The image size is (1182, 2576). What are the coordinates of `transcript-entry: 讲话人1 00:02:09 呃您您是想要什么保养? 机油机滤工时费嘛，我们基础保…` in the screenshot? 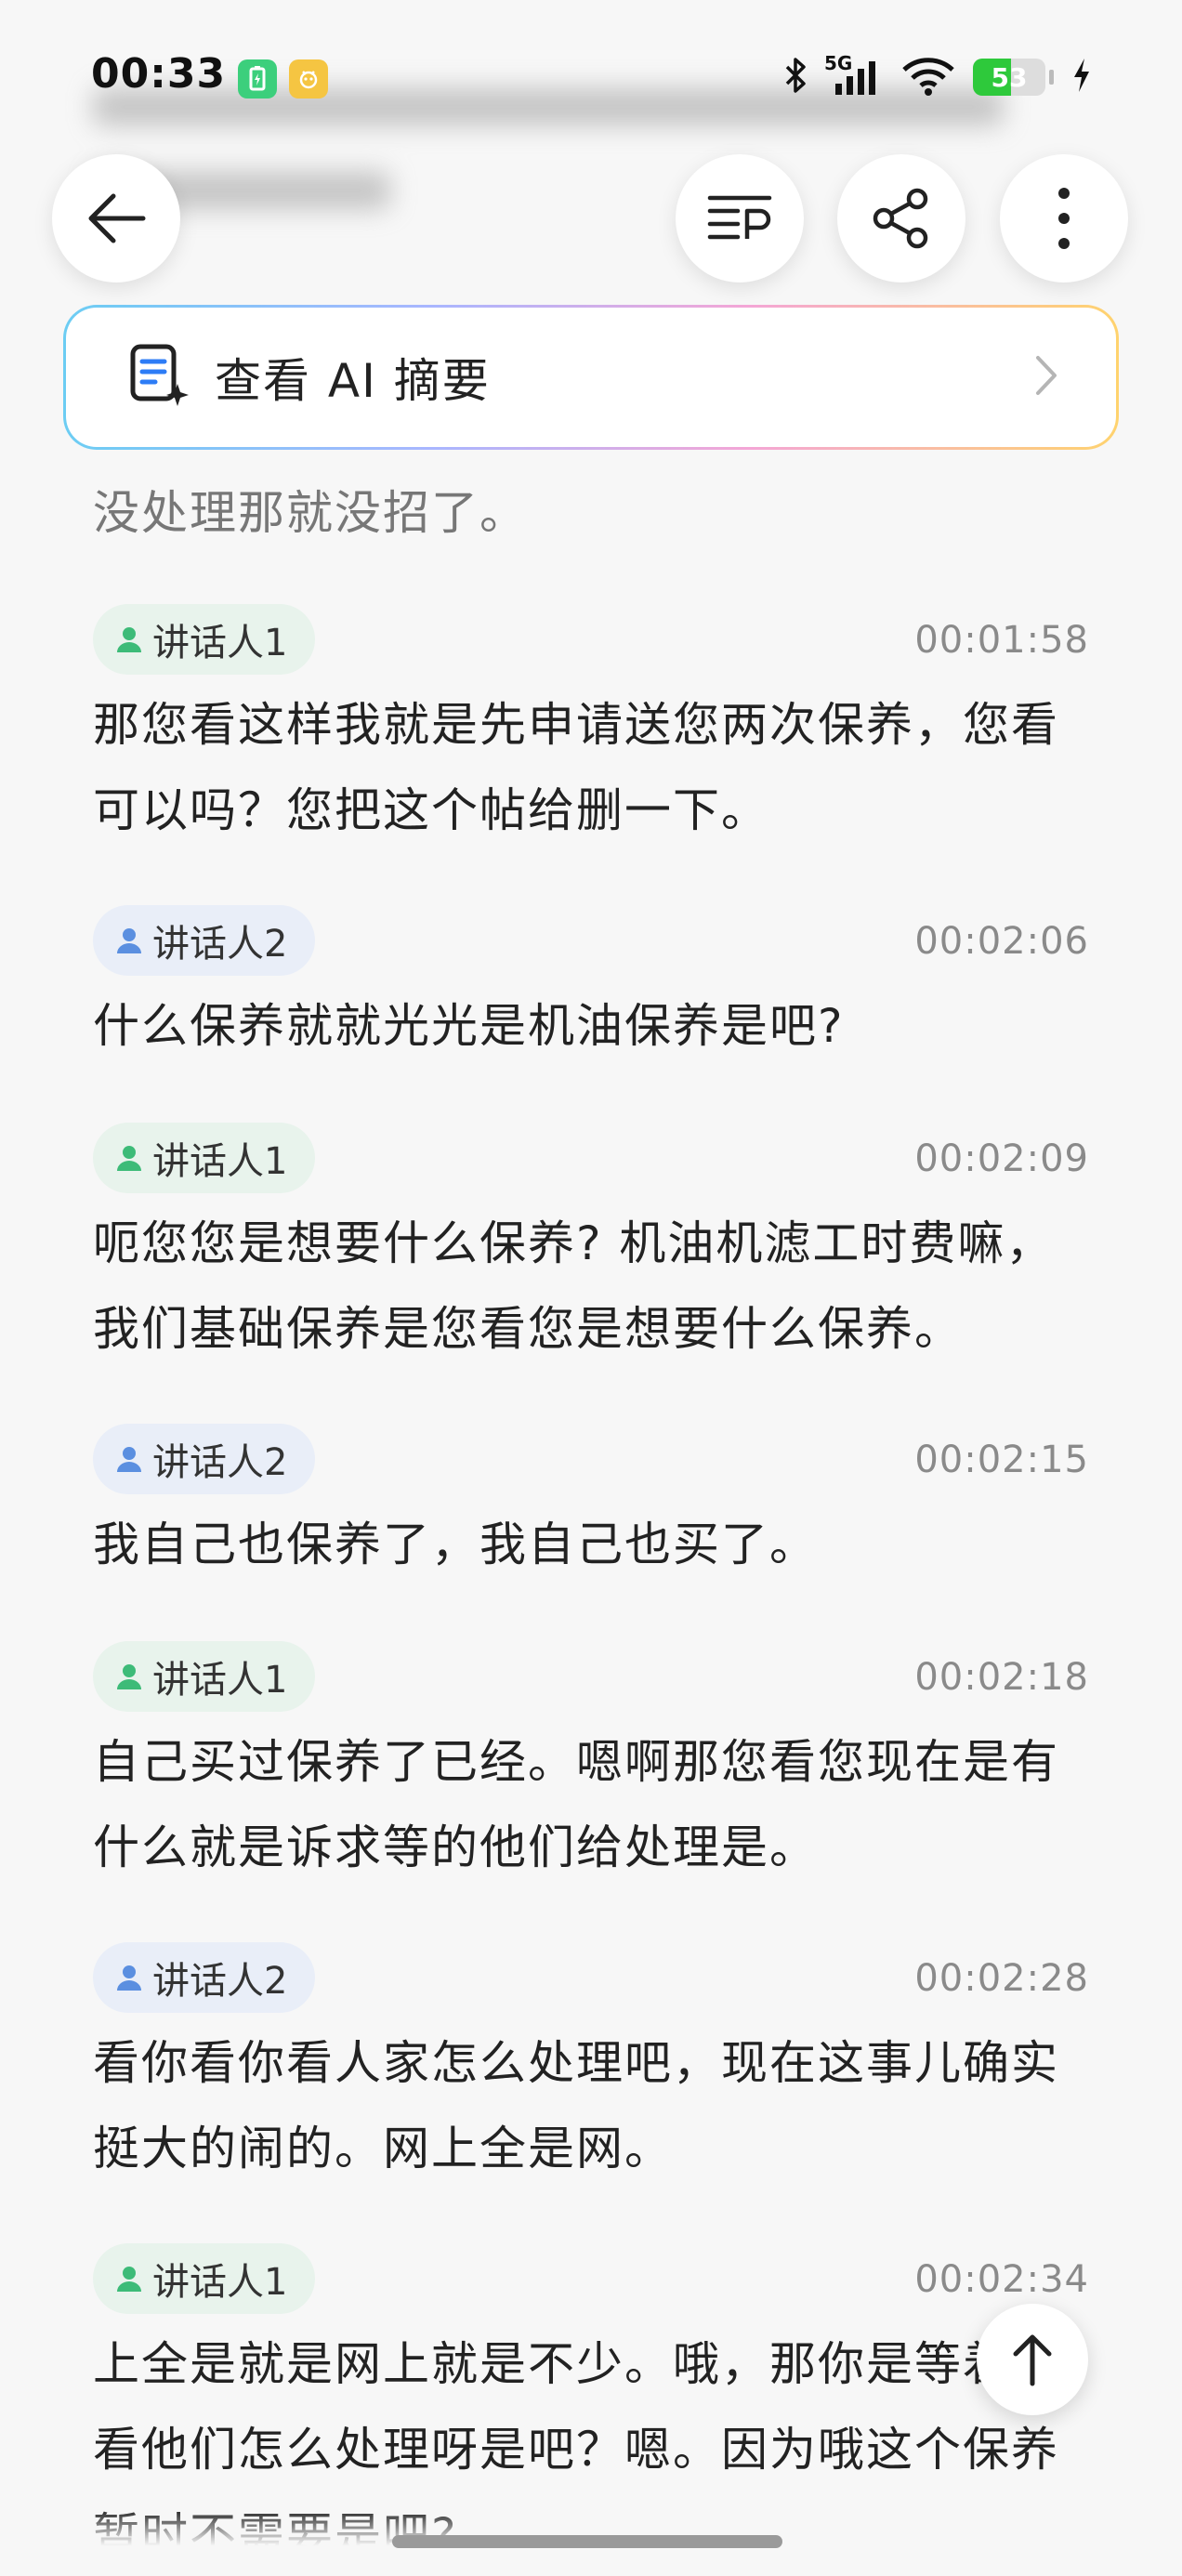 It's located at (593, 1247).